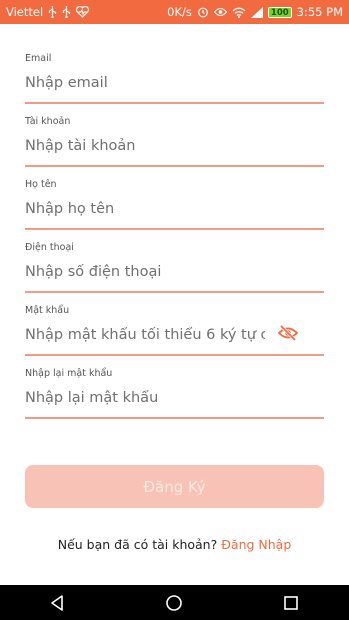  What do you see at coordinates (203, 12) in the screenshot?
I see `alarm-icon` at bounding box center [203, 12].